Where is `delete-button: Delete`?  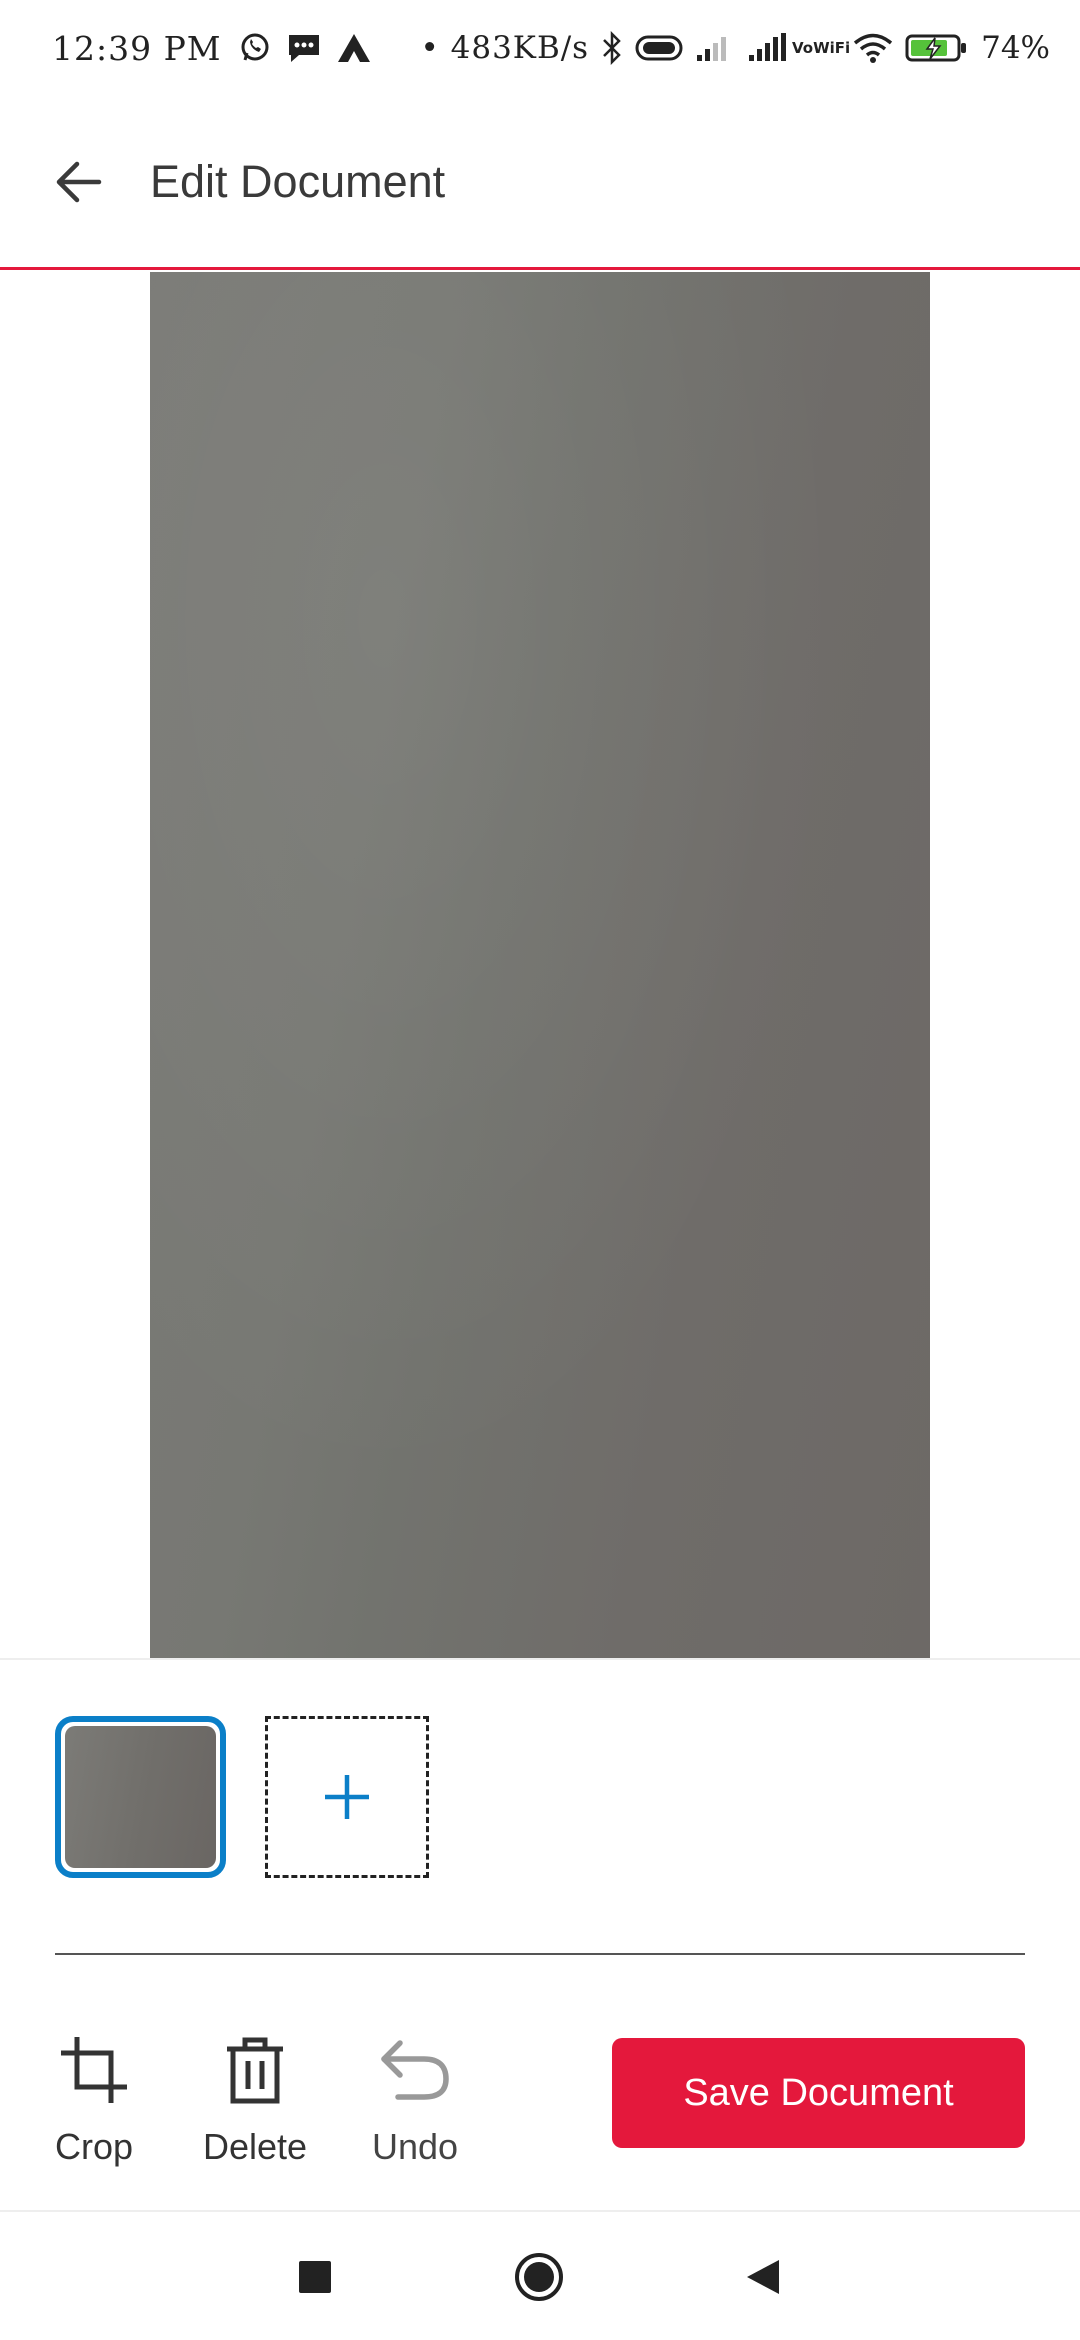 delete-button: Delete is located at coordinates (255, 2099).